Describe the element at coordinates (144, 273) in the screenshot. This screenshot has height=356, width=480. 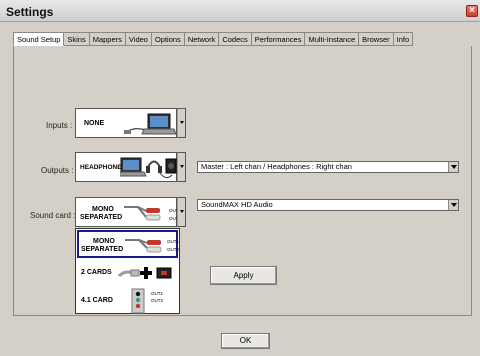
I see `two-cards-icon` at that location.